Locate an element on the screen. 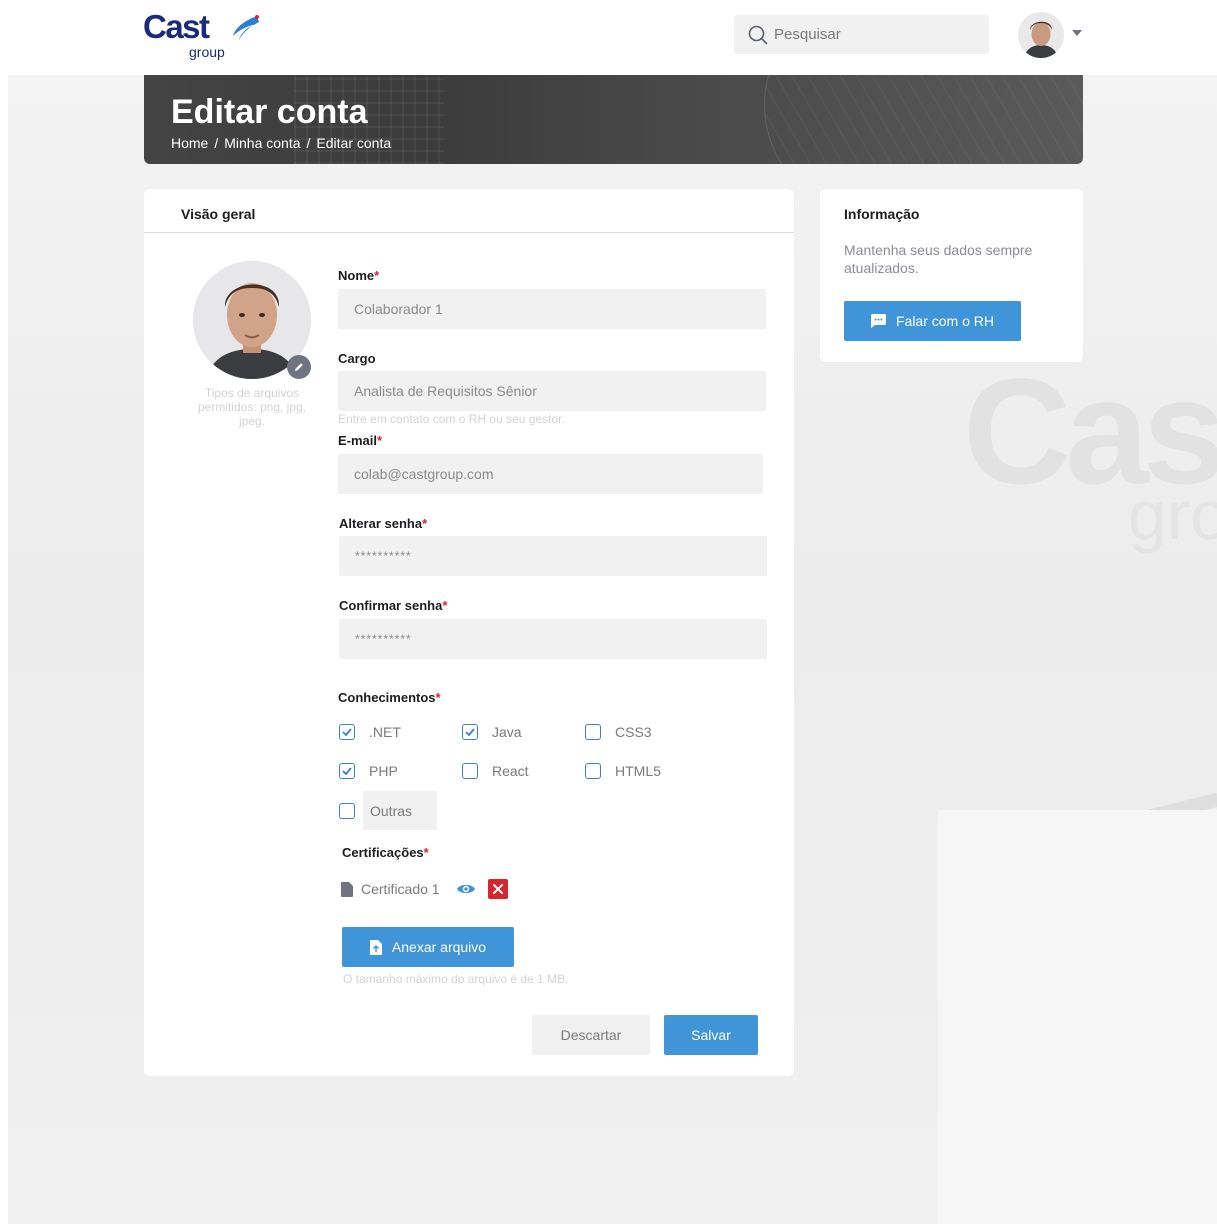  email-label: E-mail* is located at coordinates (360, 440).